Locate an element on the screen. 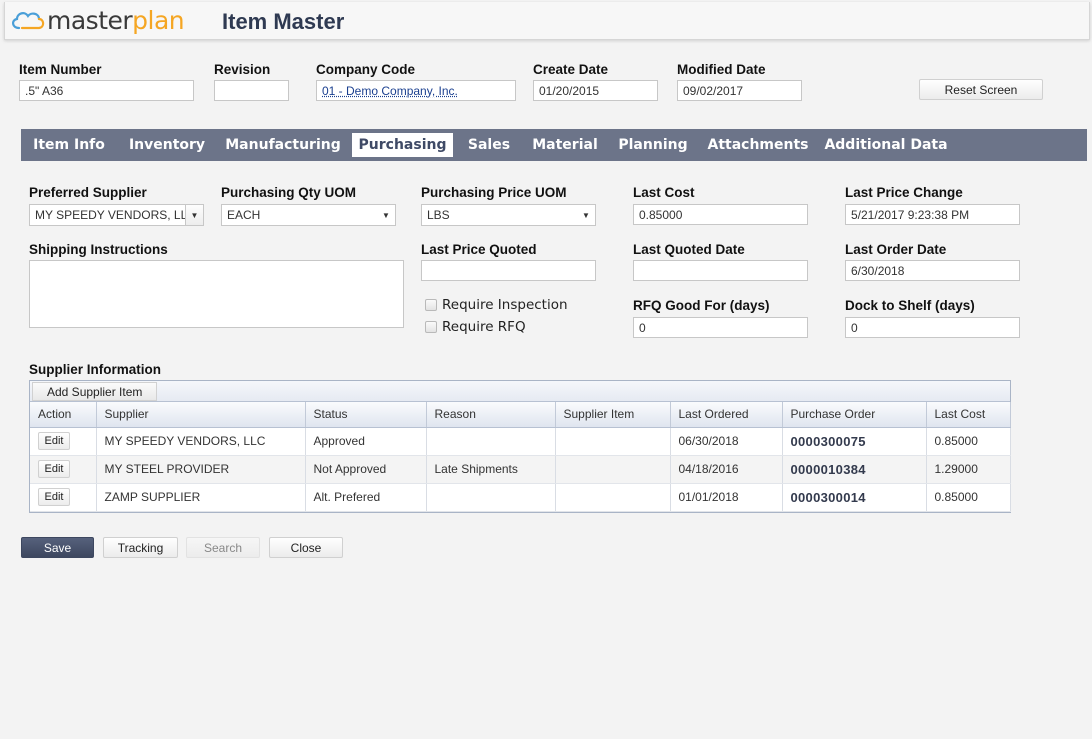 This screenshot has width=1092, height=739. tab-additional-data: Additional Data is located at coordinates (886, 145).